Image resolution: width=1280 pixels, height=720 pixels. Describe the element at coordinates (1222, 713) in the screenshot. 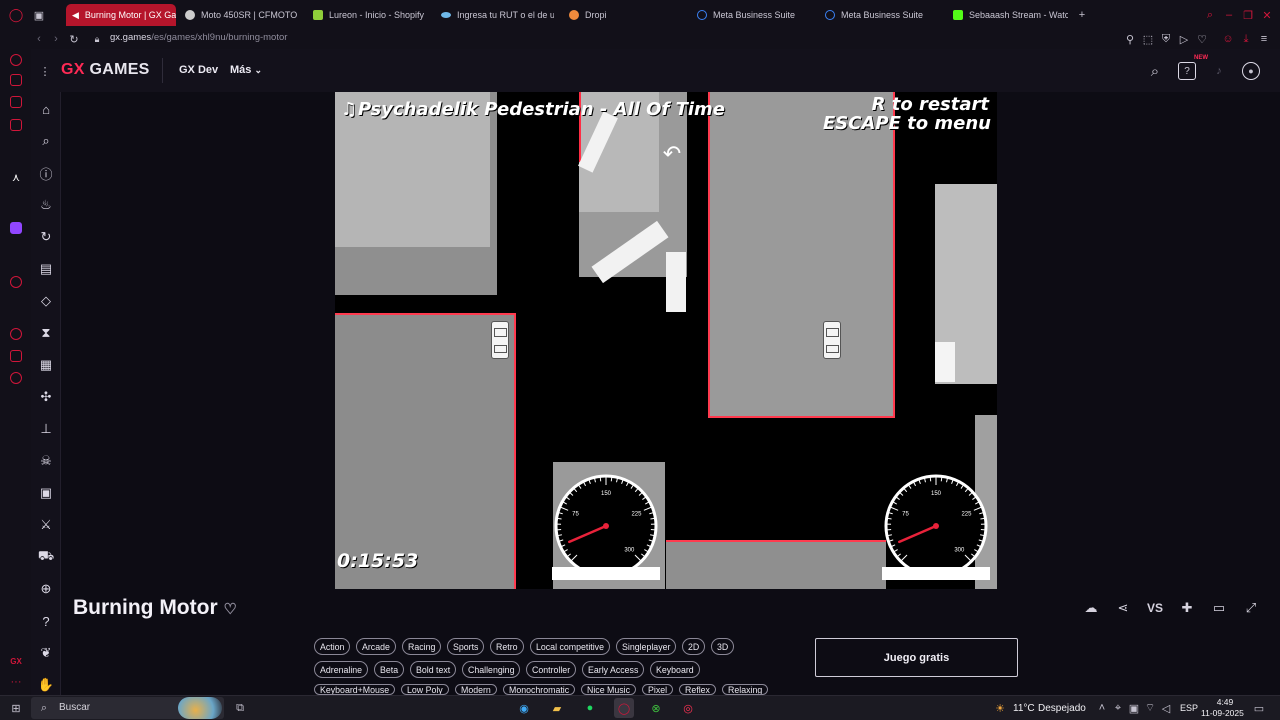

I see `clock-date: 11-09-2025` at that location.